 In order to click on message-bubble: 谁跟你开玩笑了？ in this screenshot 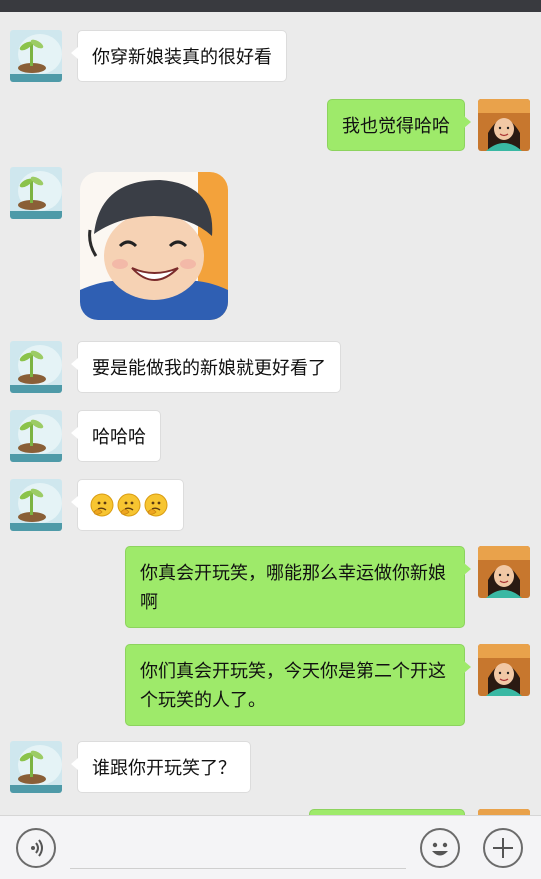, I will do `click(161, 767)`.